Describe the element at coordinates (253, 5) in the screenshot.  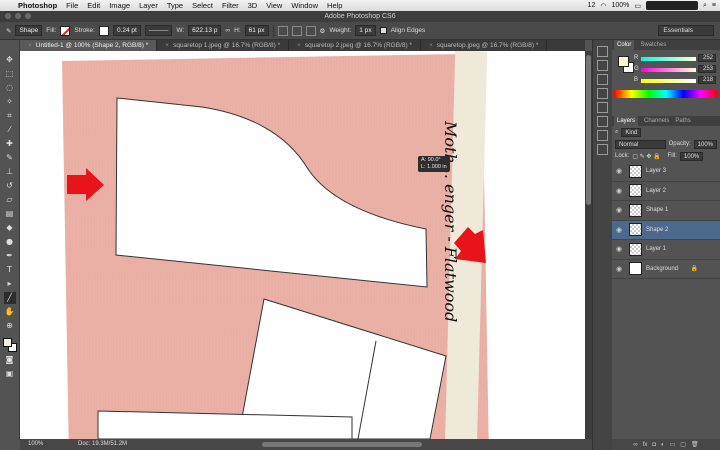
I see `menu-3d: 3D` at that location.